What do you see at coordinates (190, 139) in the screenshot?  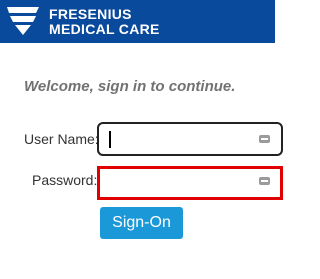 I see `username-field` at bounding box center [190, 139].